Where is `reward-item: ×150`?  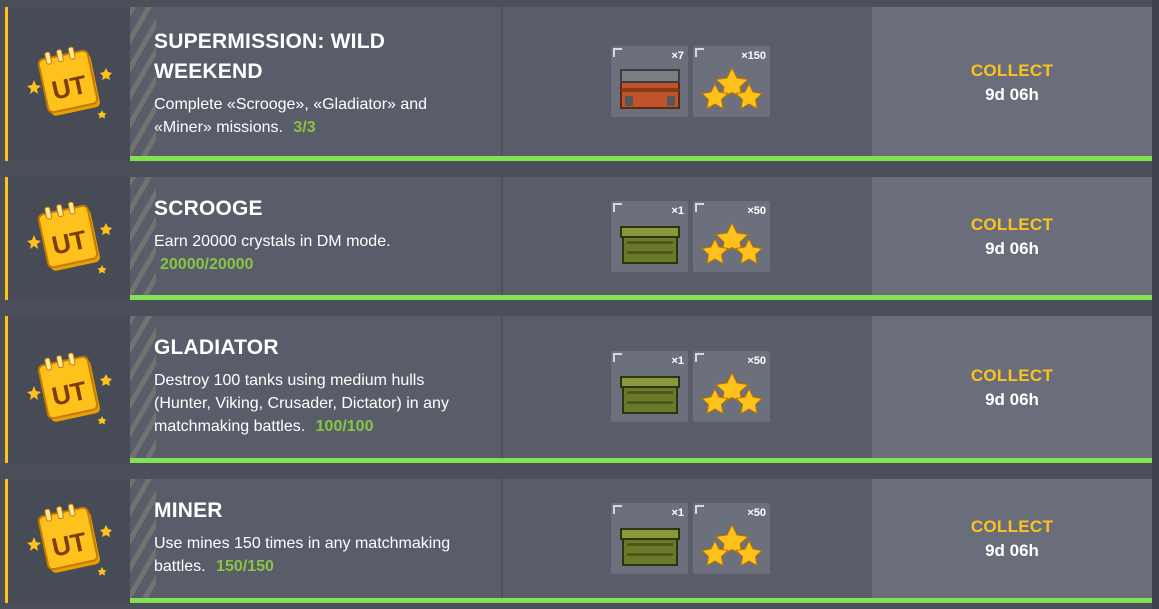
reward-item: ×150 is located at coordinates (731, 81).